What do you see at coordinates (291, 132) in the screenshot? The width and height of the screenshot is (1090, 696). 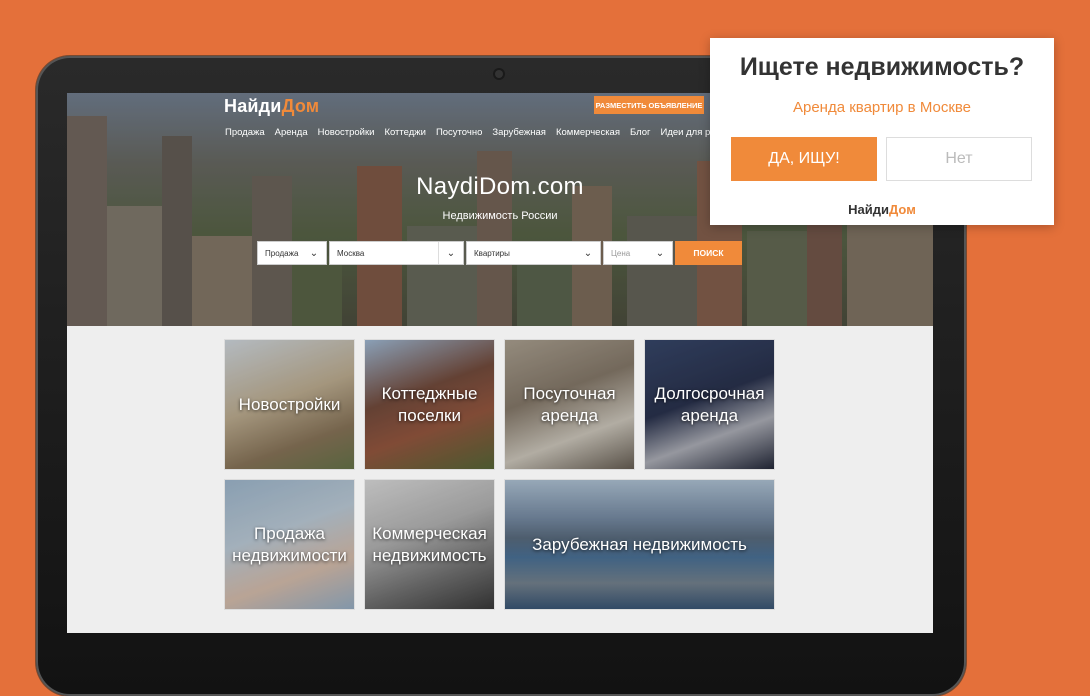 I see `nav-item-rent: Аренда` at bounding box center [291, 132].